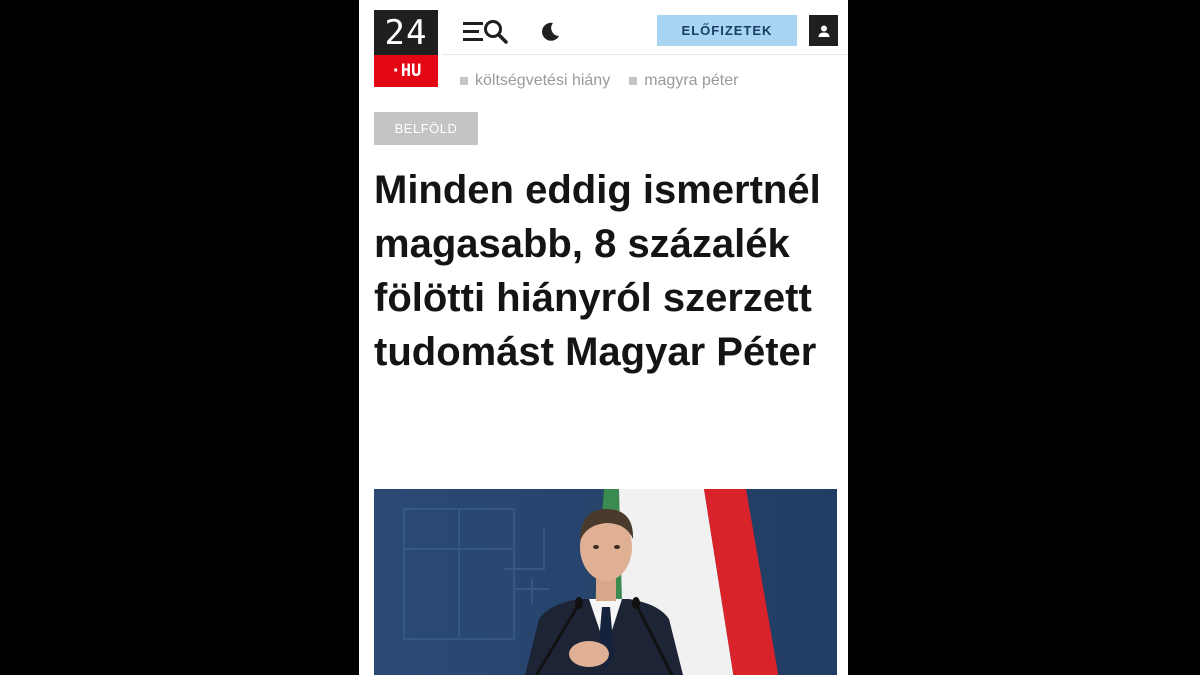  I want to click on logo-number: 24, so click(406, 32).